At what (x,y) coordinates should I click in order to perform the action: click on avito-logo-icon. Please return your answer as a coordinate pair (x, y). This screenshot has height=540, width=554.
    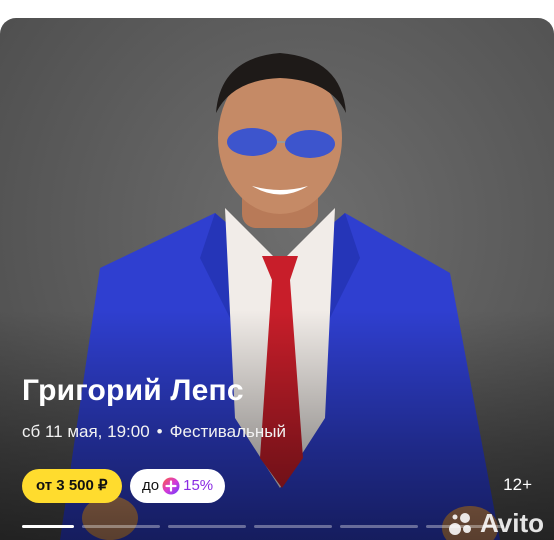
    Looking at the image, I should click on (459, 523).